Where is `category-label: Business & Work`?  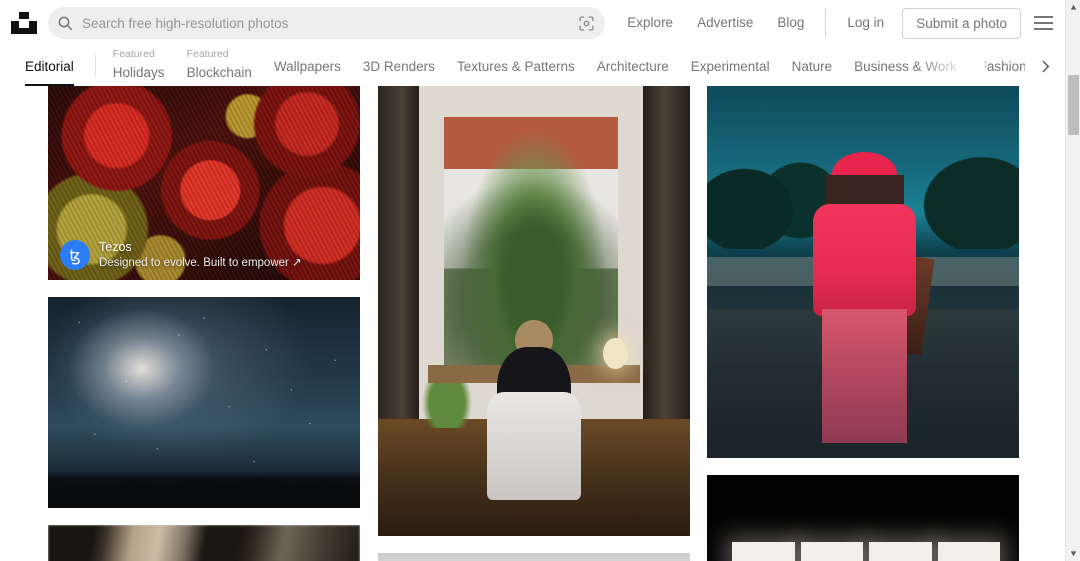 category-label: Business & Work is located at coordinates (905, 66).